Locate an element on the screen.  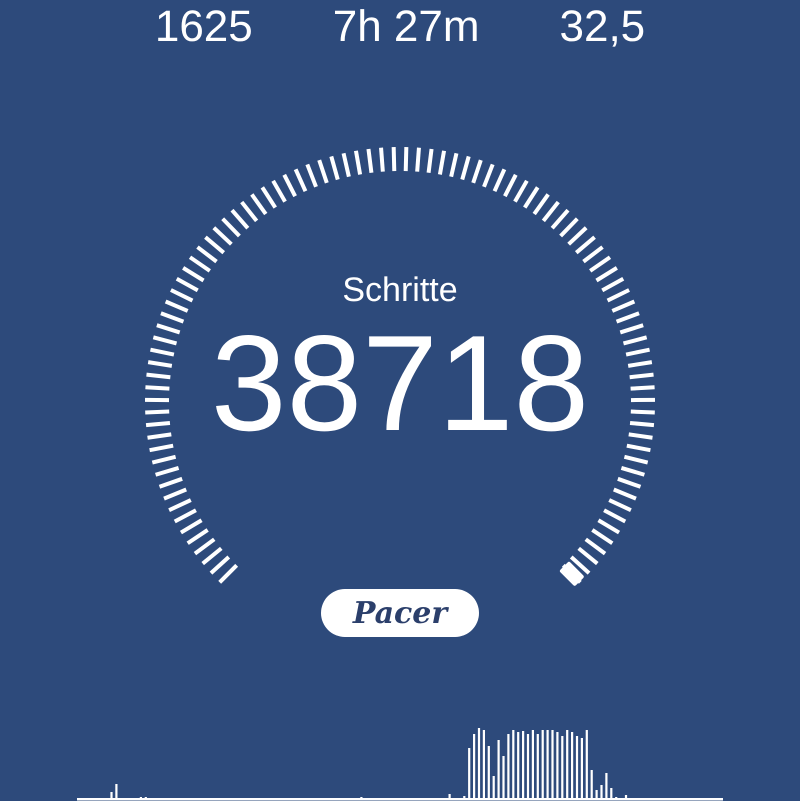
stat-value: 1625 is located at coordinates (203, 27).